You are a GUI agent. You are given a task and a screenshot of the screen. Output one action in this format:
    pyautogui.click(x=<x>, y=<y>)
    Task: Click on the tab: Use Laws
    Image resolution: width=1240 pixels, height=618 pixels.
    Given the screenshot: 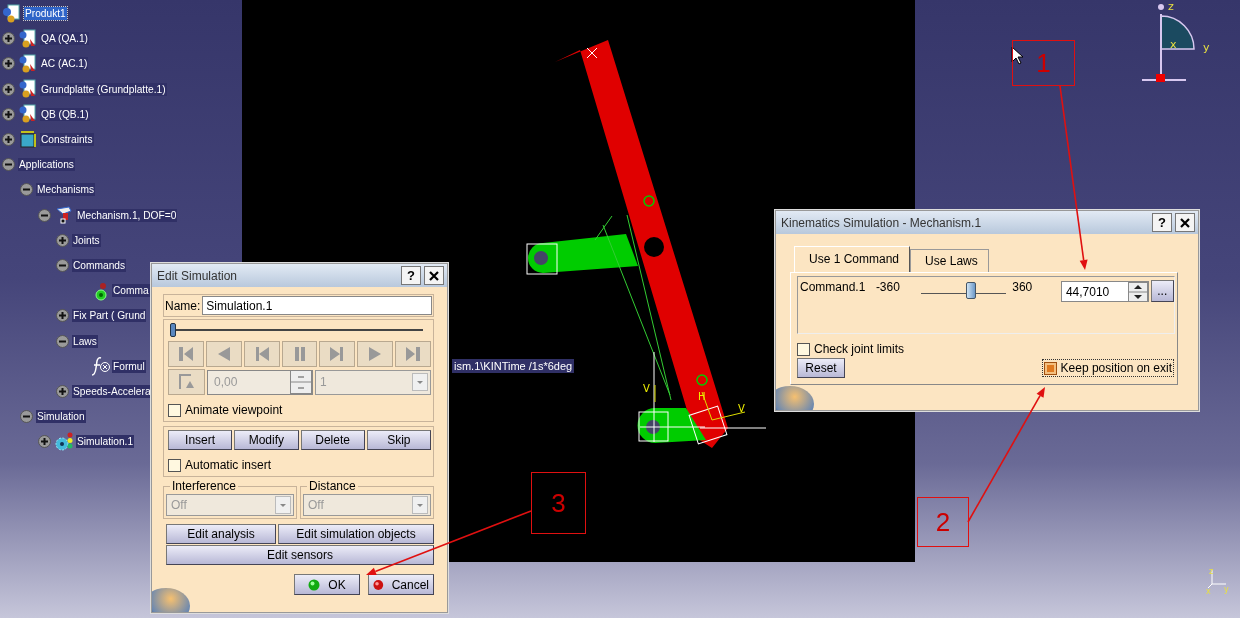 What is the action you would take?
    pyautogui.click(x=949, y=260)
    